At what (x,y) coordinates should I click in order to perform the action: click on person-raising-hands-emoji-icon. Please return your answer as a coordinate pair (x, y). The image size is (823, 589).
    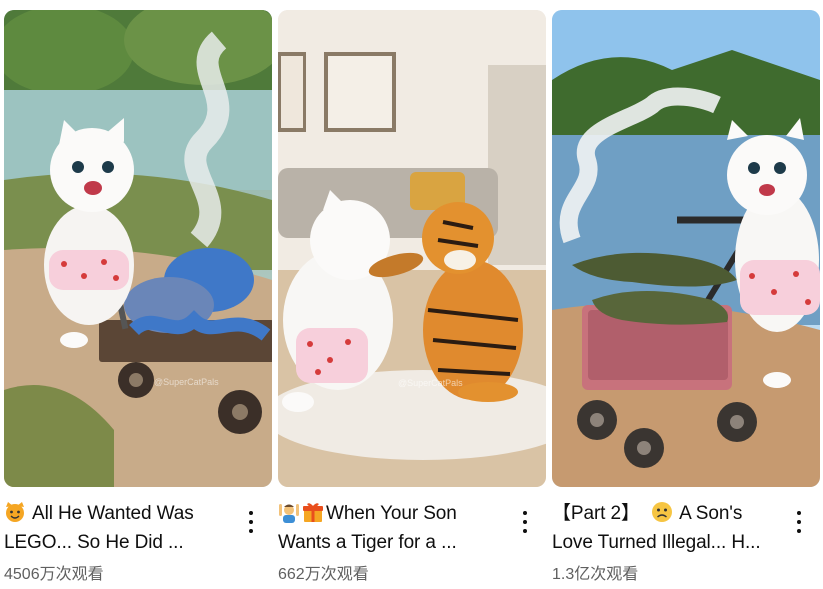
    Looking at the image, I should click on (289, 513).